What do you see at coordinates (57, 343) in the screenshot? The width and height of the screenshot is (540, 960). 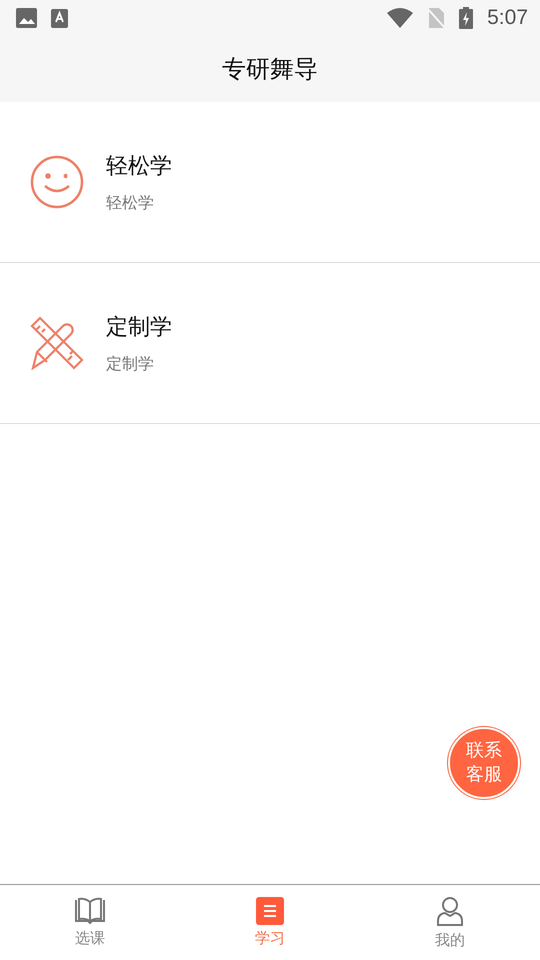 I see `pencil-ruler-icon` at bounding box center [57, 343].